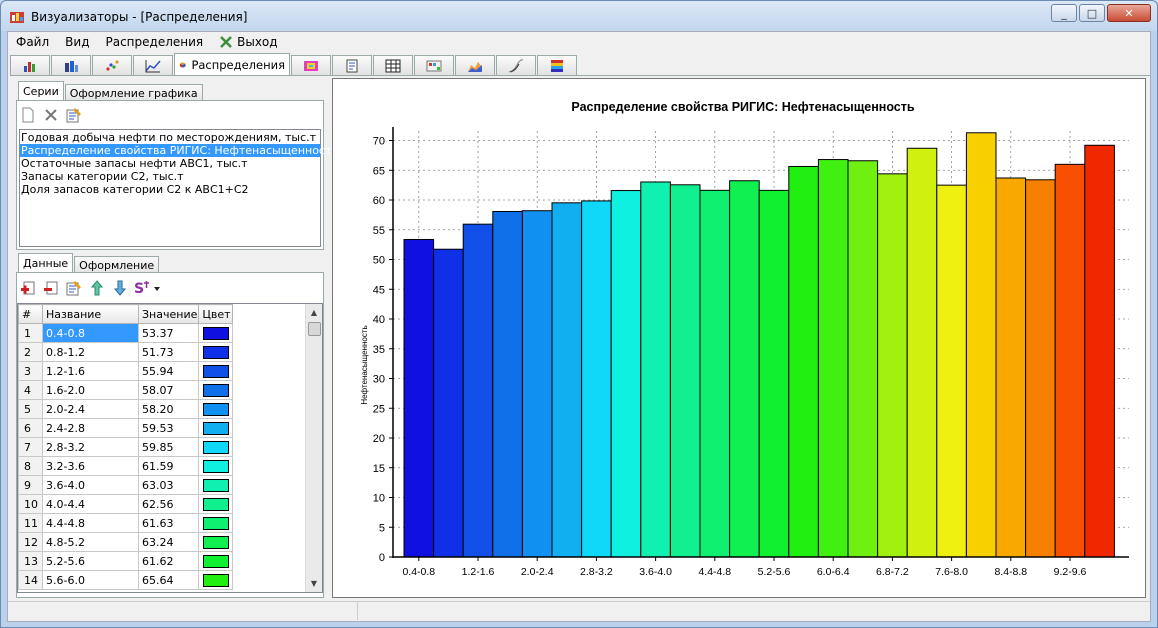 The width and height of the screenshot is (1158, 628). I want to click on edit-properties-icon, so click(74, 115).